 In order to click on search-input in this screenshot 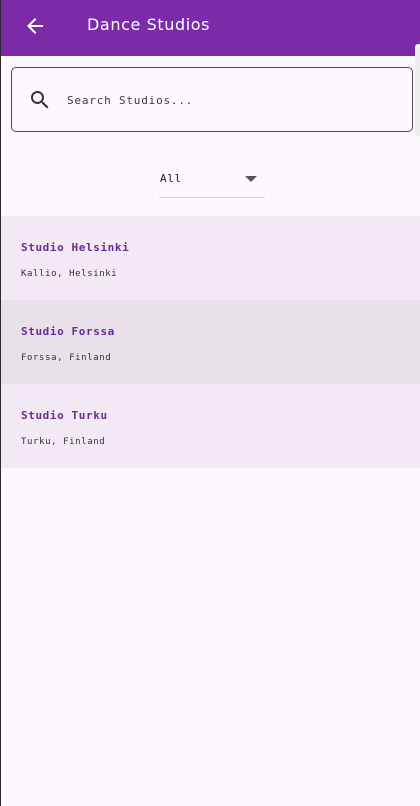, I will do `click(232, 100)`.